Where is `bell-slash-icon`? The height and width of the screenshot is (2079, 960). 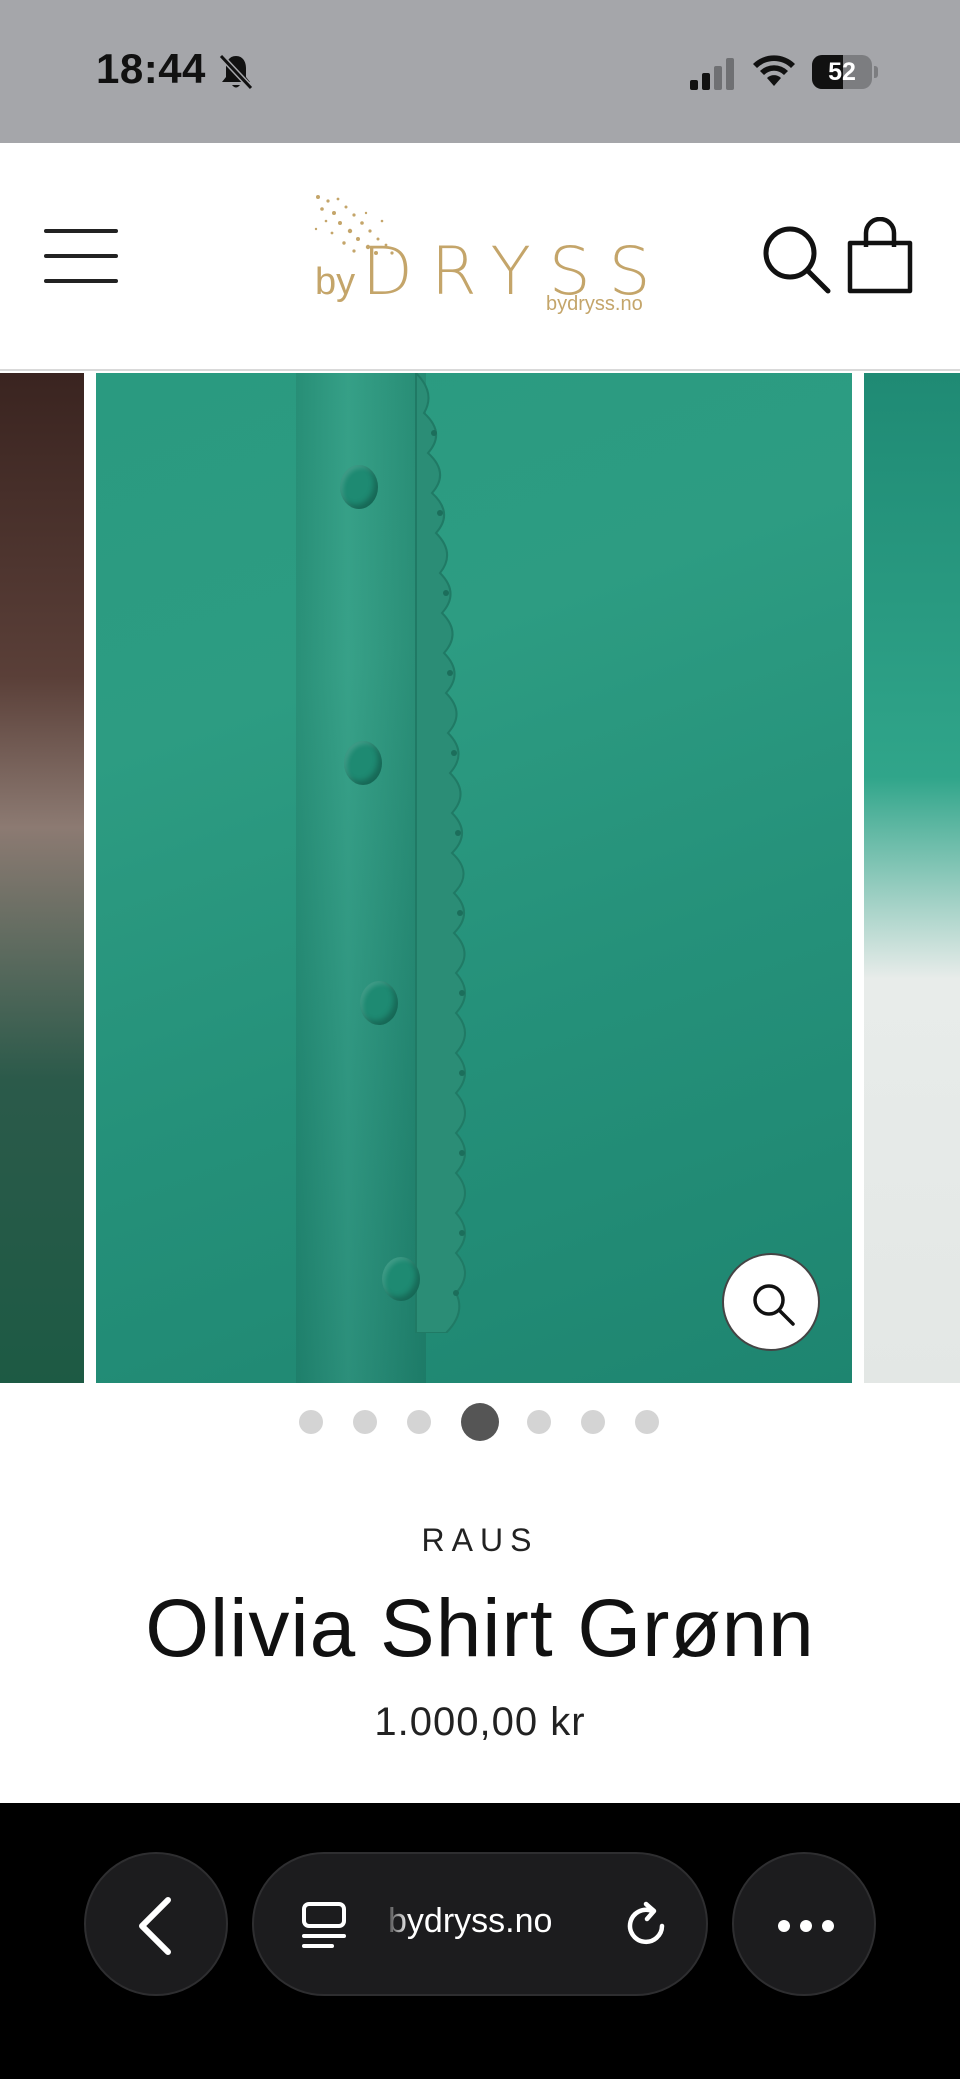
bell-slash-icon is located at coordinates (236, 72).